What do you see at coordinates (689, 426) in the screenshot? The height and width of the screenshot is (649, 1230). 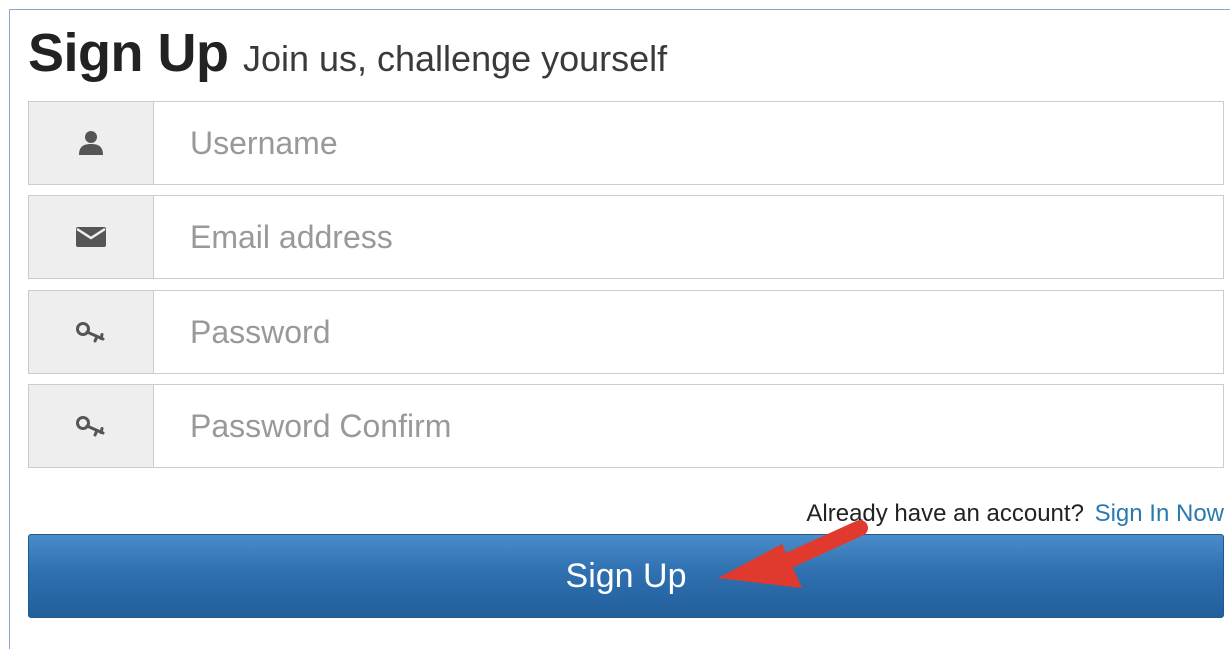 I see `password-confirm-input` at bounding box center [689, 426].